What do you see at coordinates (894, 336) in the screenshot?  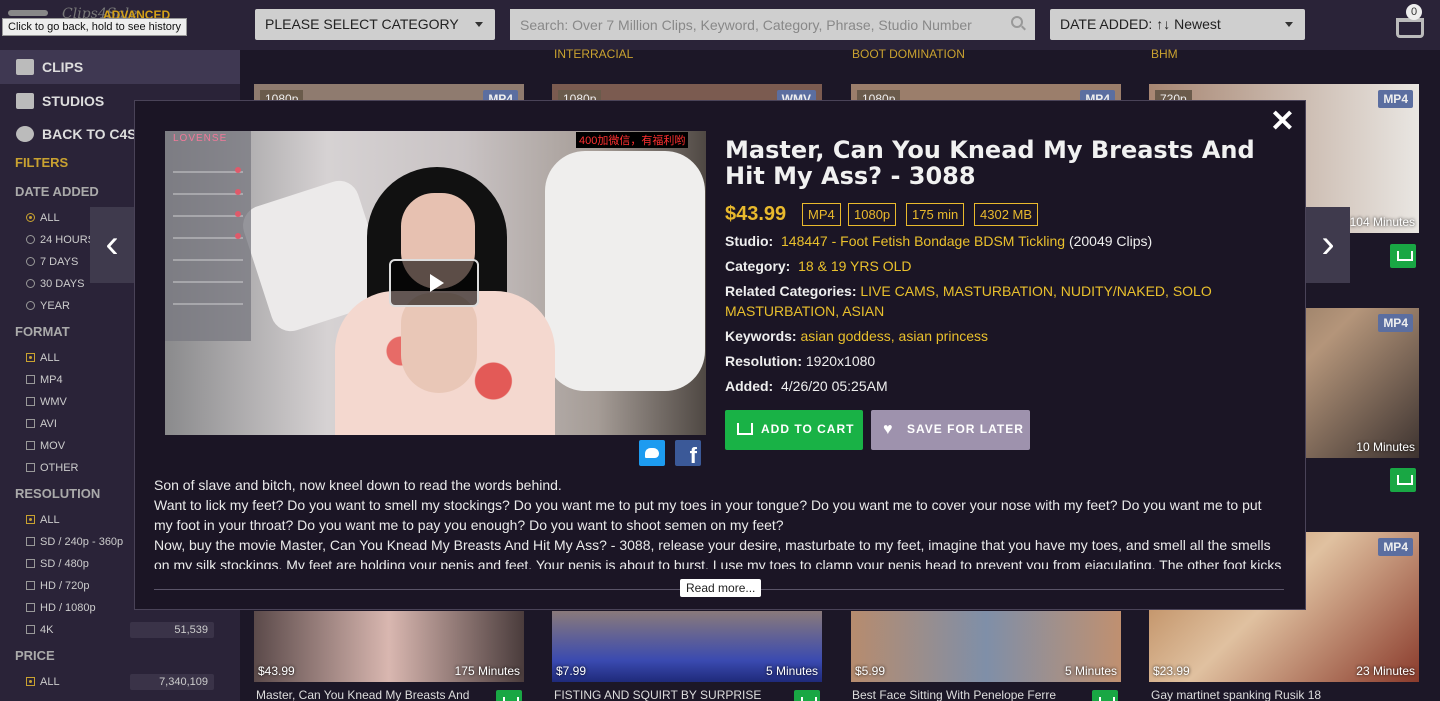 I see `keyword-links: asian goddess, asian princess` at bounding box center [894, 336].